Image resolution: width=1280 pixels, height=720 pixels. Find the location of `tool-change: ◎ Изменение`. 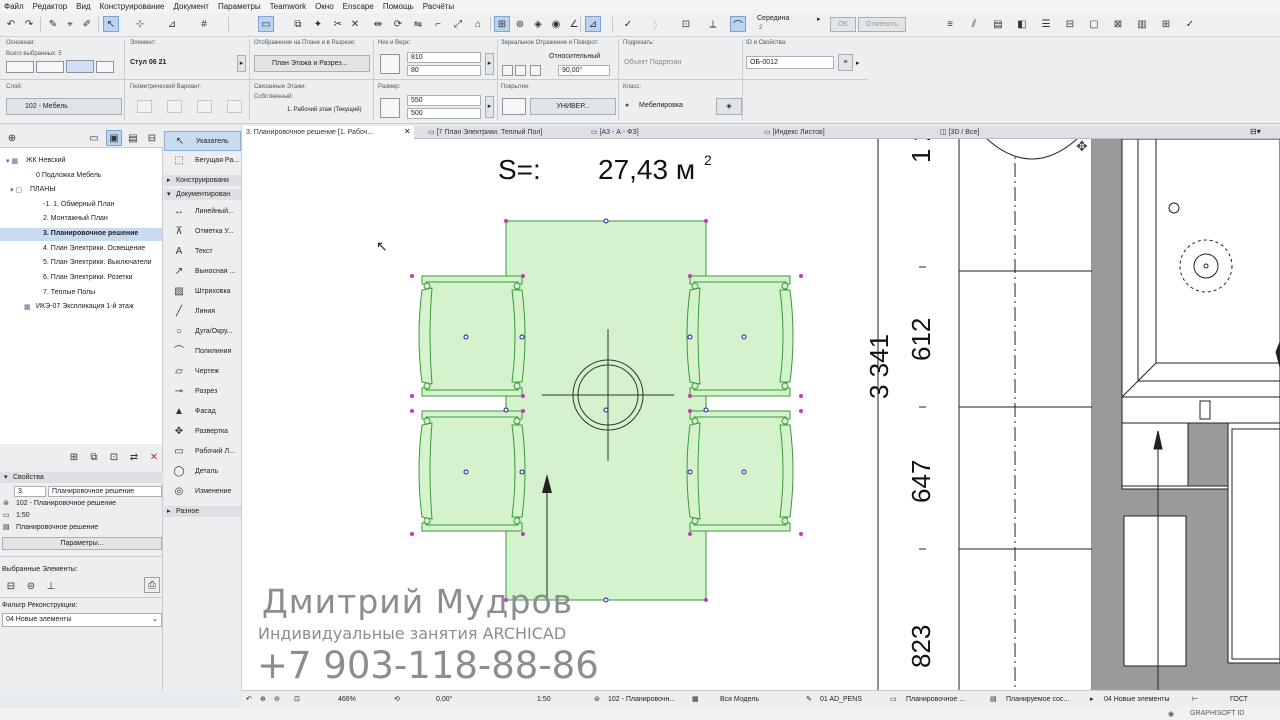

tool-change: ◎ Изменение is located at coordinates (202, 492).